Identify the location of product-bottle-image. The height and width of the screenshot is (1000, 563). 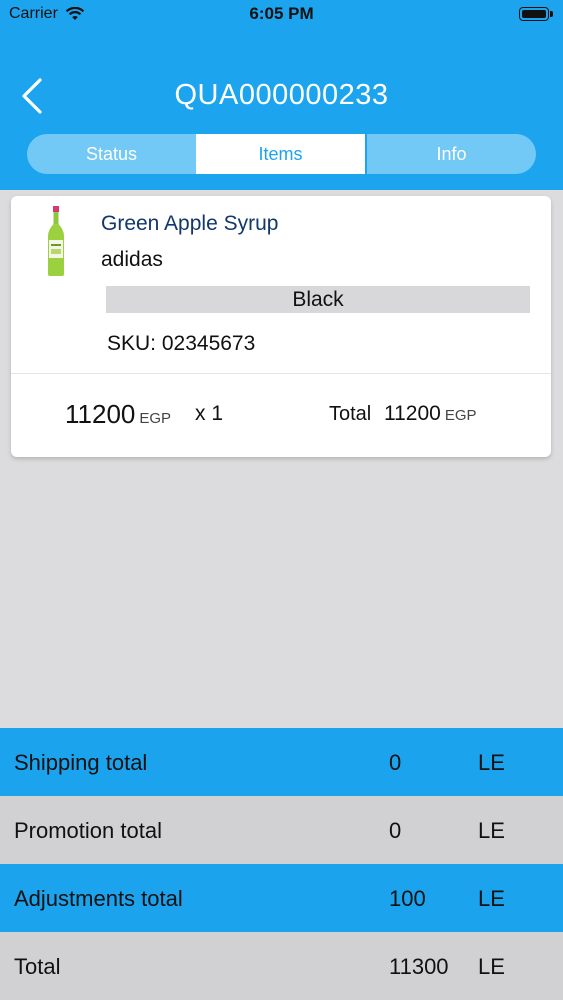
(56, 241).